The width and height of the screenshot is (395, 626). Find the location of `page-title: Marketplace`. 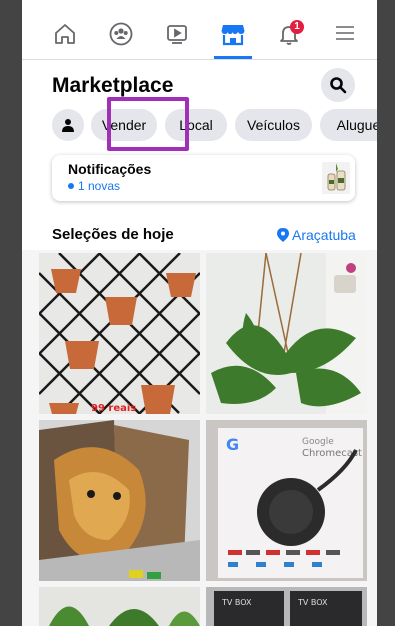

page-title: Marketplace is located at coordinates (113, 85).